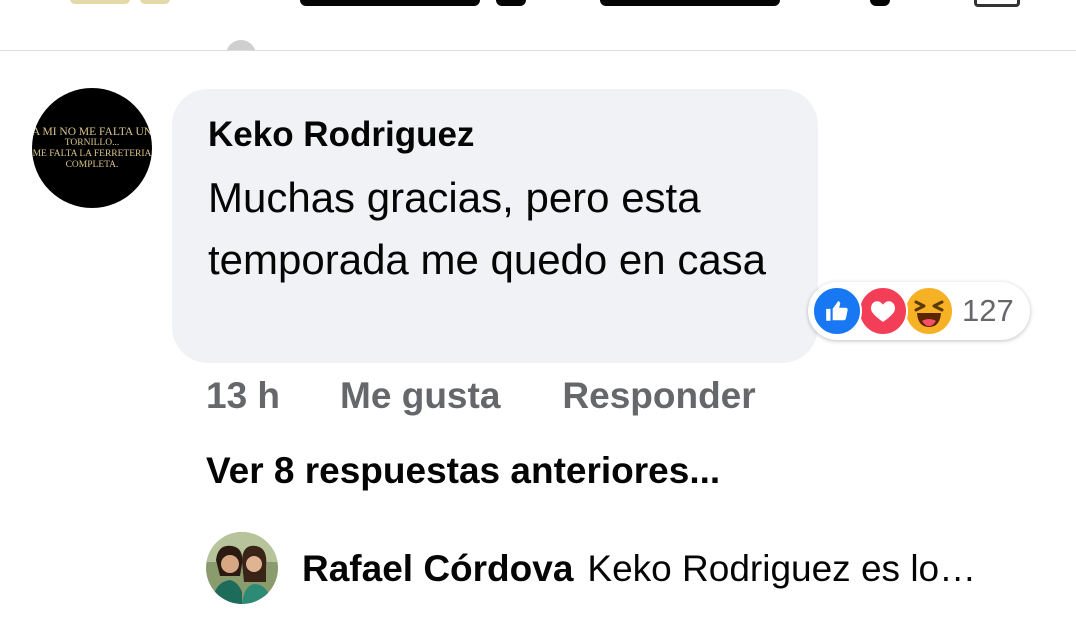  I want to click on like-button: Me gusta, so click(420, 396).